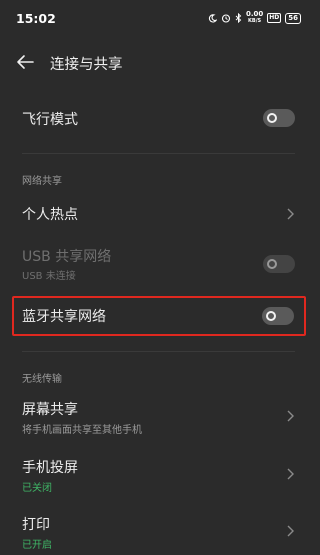 The width and height of the screenshot is (320, 555). What do you see at coordinates (25, 62) in the screenshot?
I see `back-arrow-icon` at bounding box center [25, 62].